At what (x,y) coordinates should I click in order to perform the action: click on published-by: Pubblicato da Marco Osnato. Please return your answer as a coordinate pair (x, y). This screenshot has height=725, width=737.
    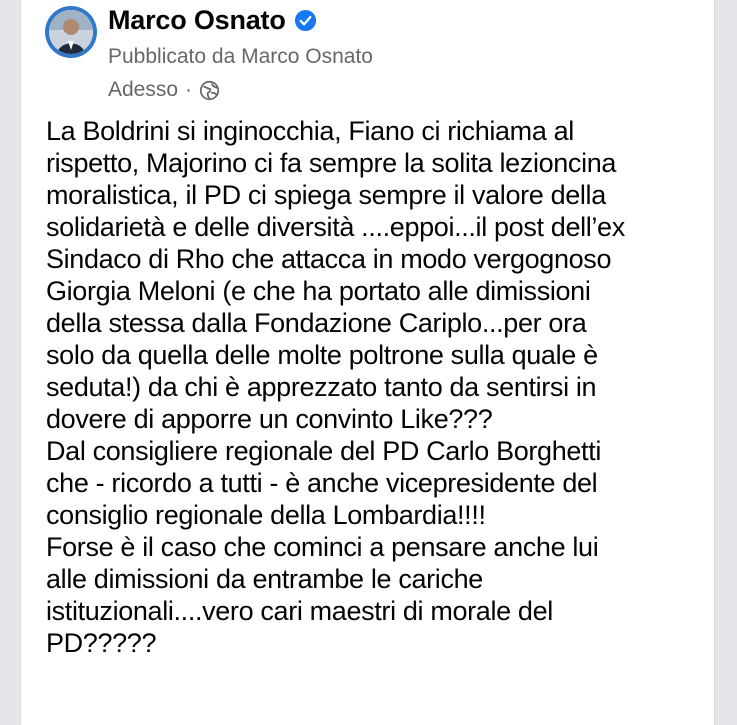
    Looking at the image, I should click on (240, 56).